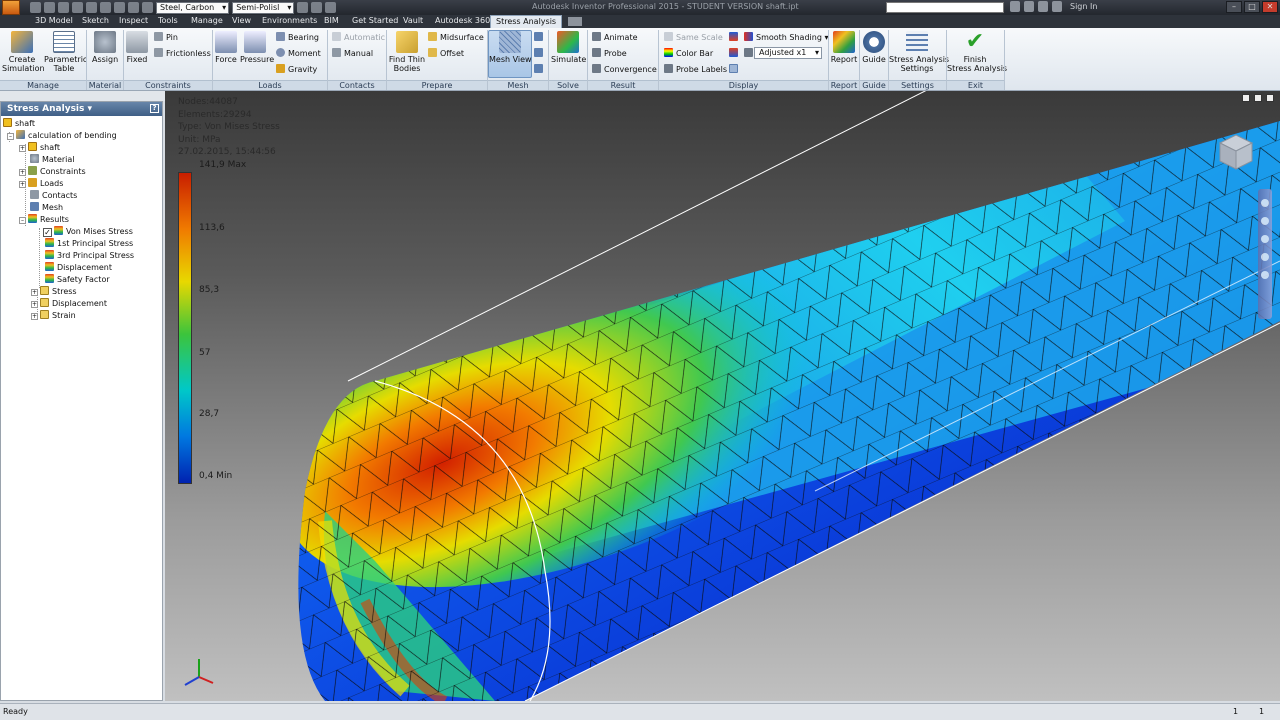 Image resolution: width=1280 pixels, height=720 pixels. Describe the element at coordinates (526, 21) in the screenshot. I see `tab-stress-analysis: Stress Analysis` at that location.